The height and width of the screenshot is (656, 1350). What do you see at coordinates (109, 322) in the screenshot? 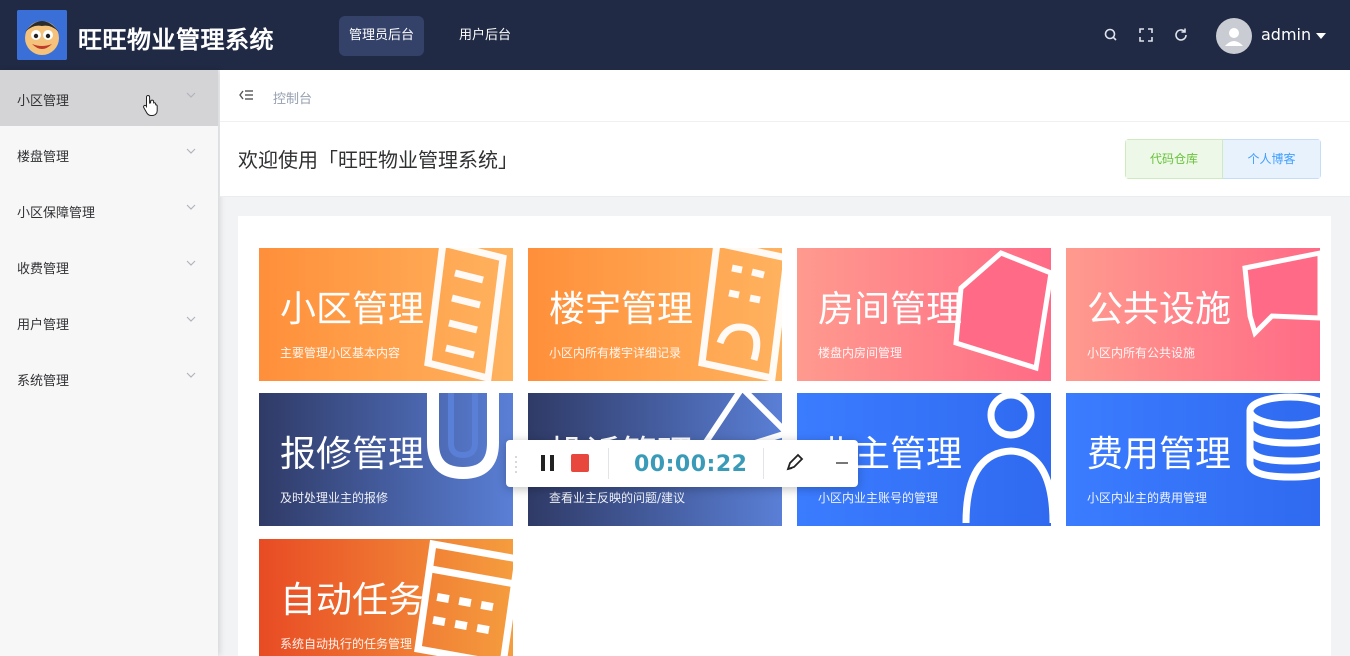
I see `sidebar-item-users: 用户管理` at bounding box center [109, 322].